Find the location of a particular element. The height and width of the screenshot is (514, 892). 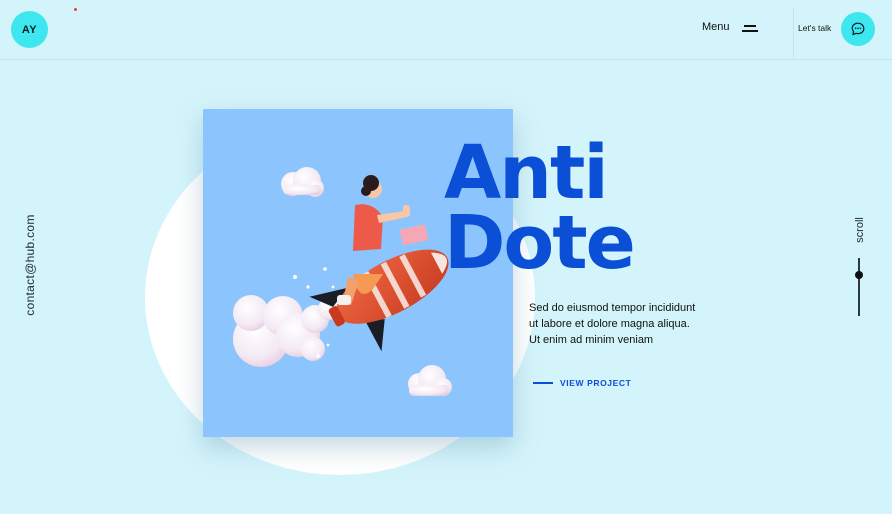

cloud-bottom is located at coordinates (430, 380).